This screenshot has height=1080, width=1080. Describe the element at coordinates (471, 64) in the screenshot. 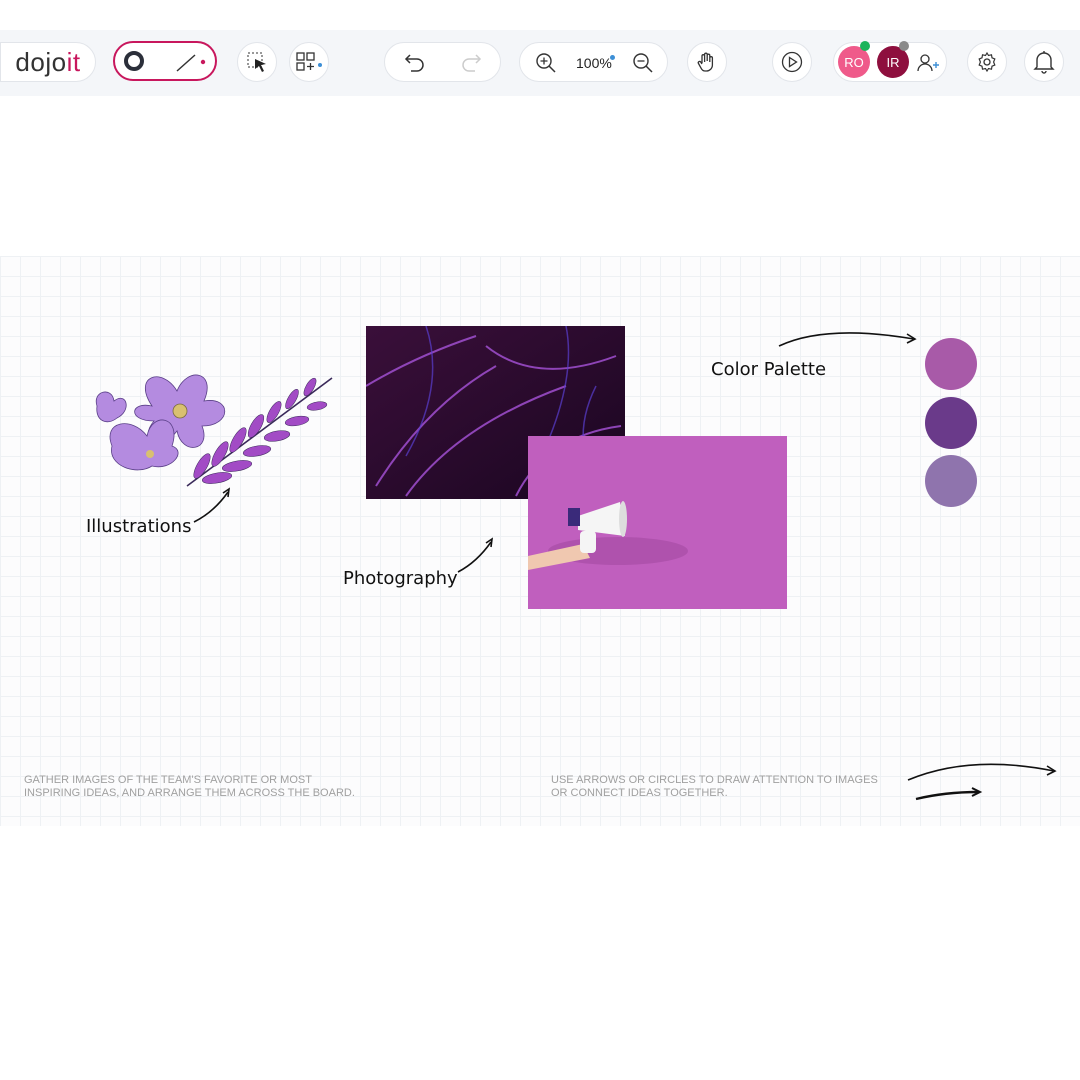

I see `redo-icon` at that location.